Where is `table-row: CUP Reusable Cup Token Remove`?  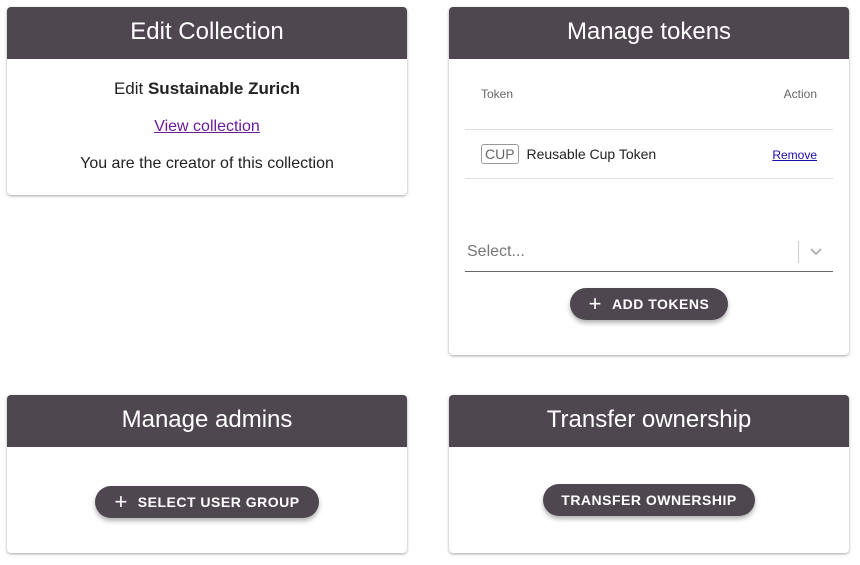
table-row: CUP Reusable Cup Token Remove is located at coordinates (649, 154).